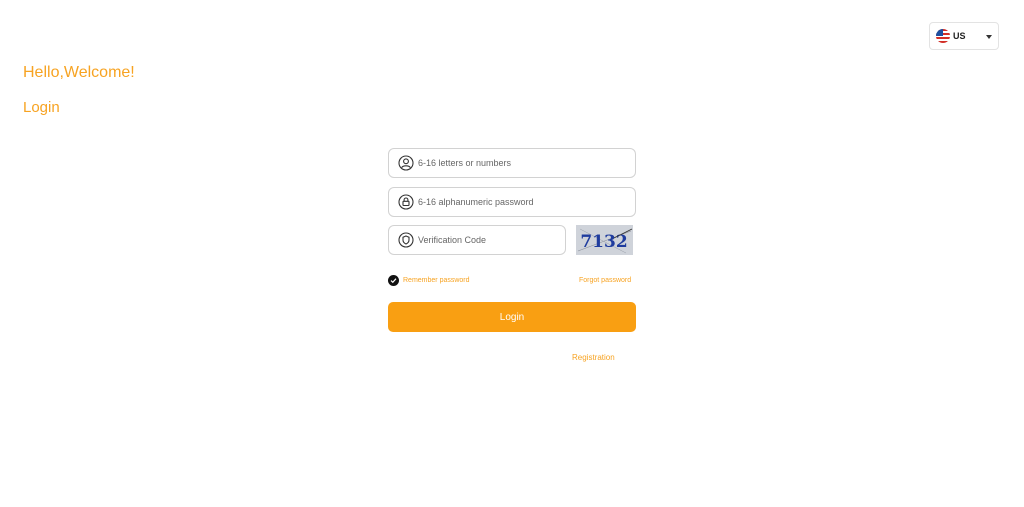 This screenshot has height=507, width=1024. What do you see at coordinates (436, 280) in the screenshot?
I see `remember-password-label: Remember password` at bounding box center [436, 280].